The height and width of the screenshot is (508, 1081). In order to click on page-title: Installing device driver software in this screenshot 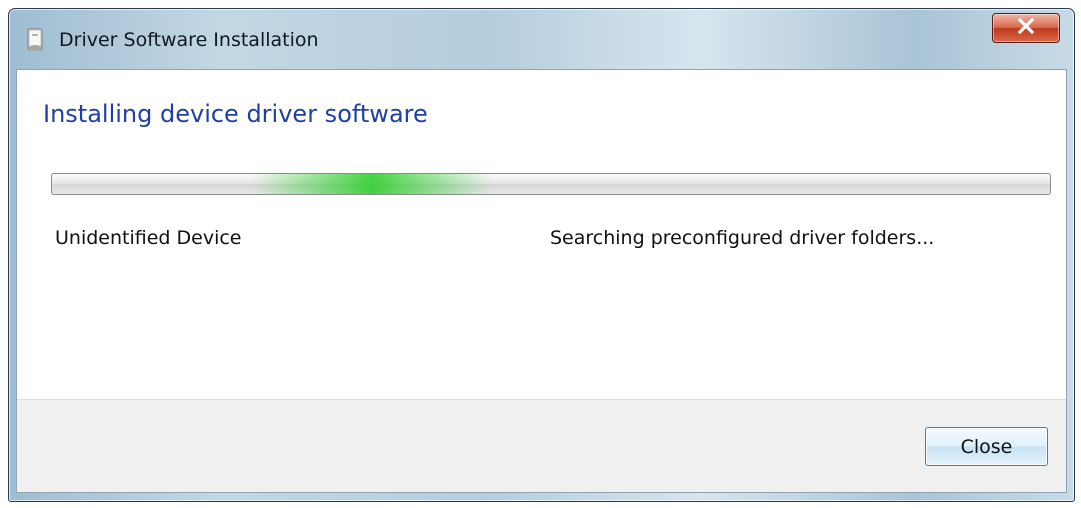, I will do `click(235, 114)`.